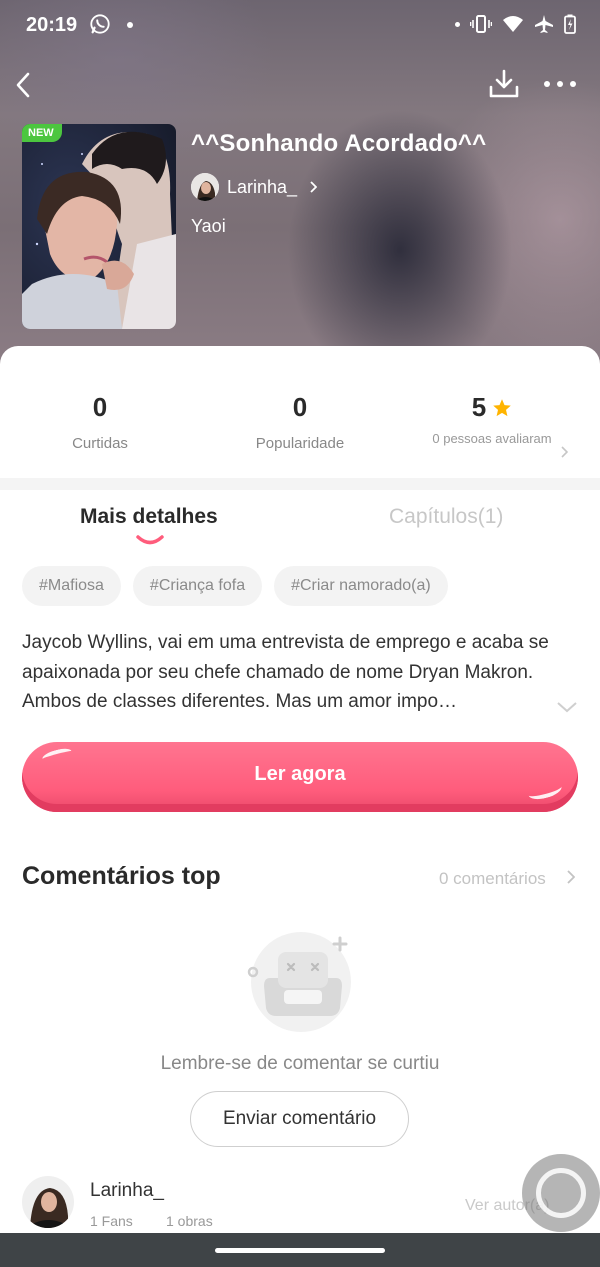 This screenshot has width=600, height=1267. I want to click on home-indicator, so click(300, 1250).